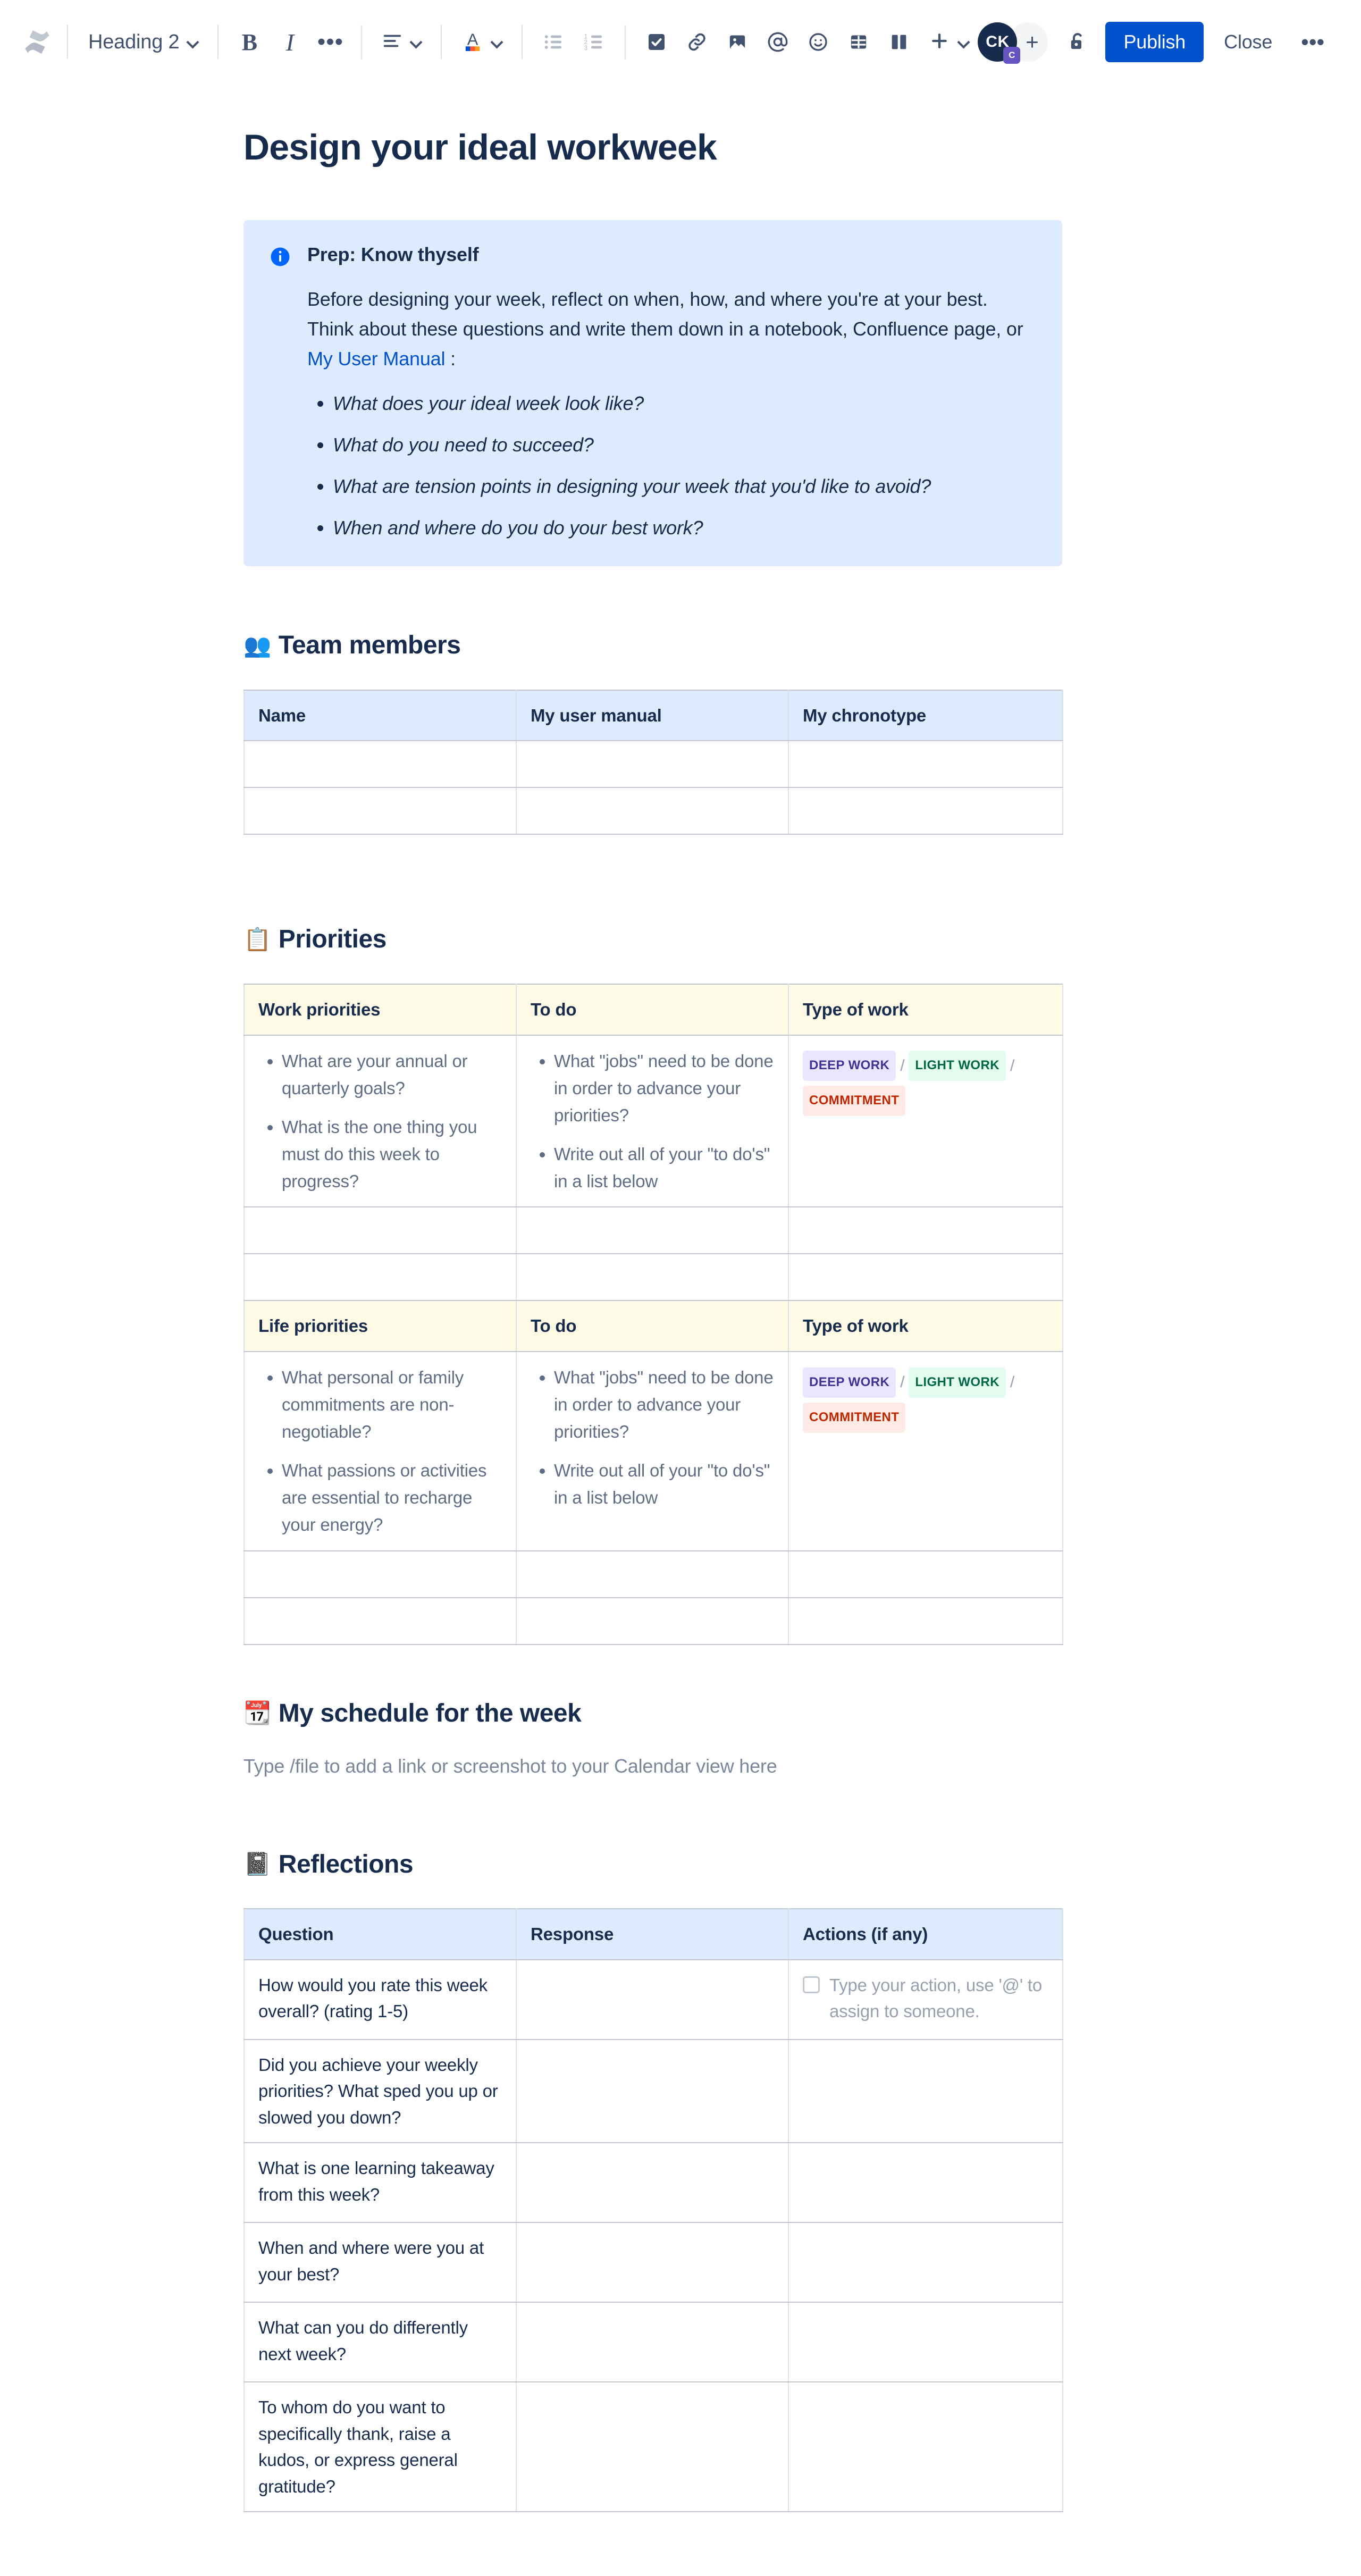  Describe the element at coordinates (376, 359) in the screenshot. I see `my-user-manual-link: My User Manual` at that location.